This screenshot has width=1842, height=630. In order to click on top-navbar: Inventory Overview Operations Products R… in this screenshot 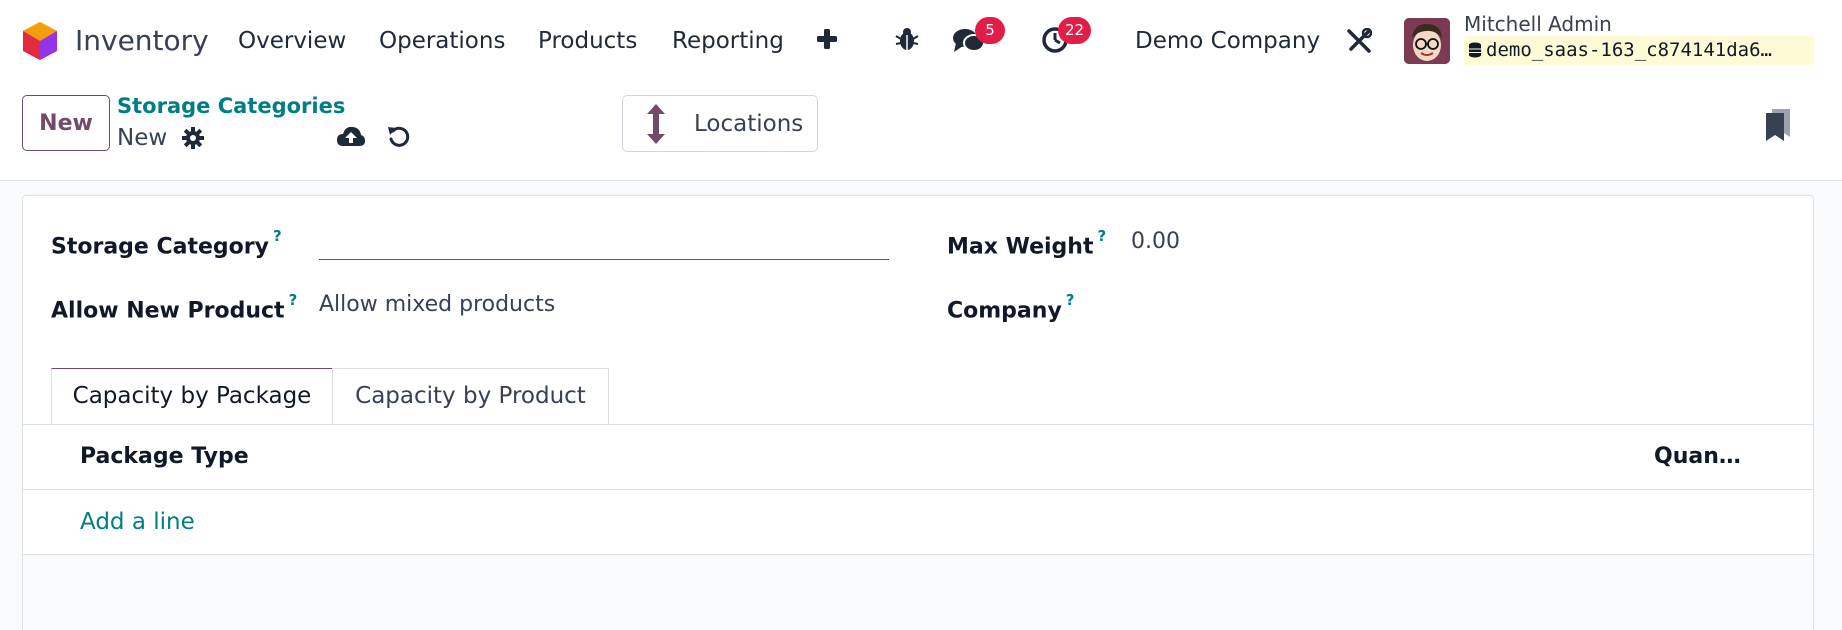, I will do `click(921, 40)`.